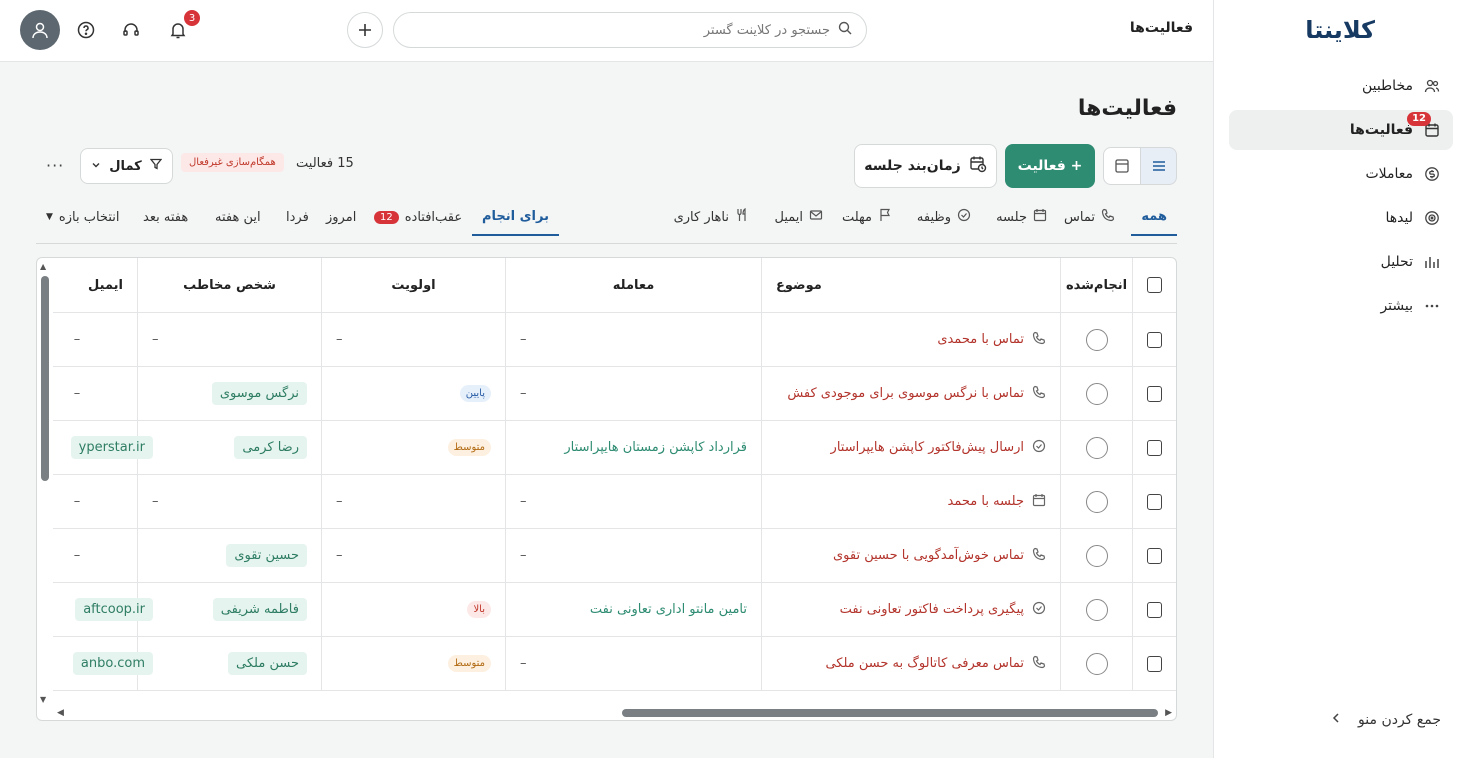 The width and height of the screenshot is (1469, 758). I want to click on filter-button: کمال, so click(126, 166).